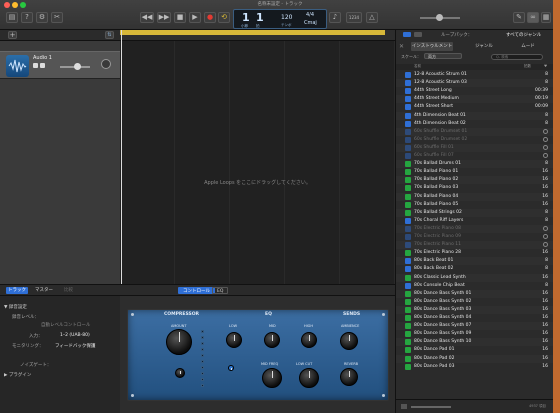 This screenshot has height=413, width=560. I want to click on loop-row: 12-8 Acoustic Strum 01 8, so click(478, 75).